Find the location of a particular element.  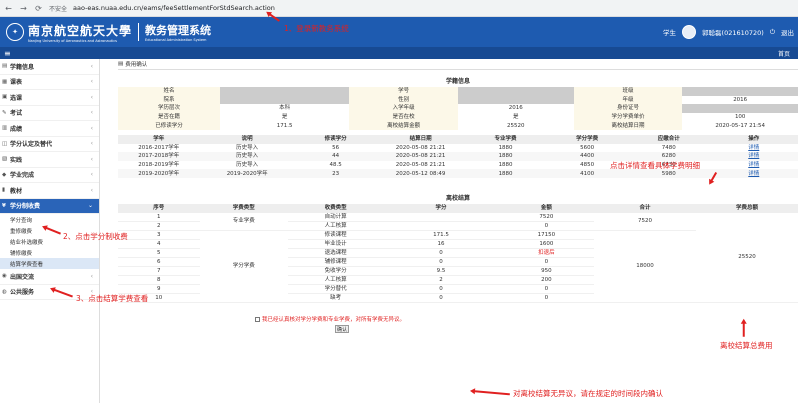

amount-cell: 0 is located at coordinates (546, 298).